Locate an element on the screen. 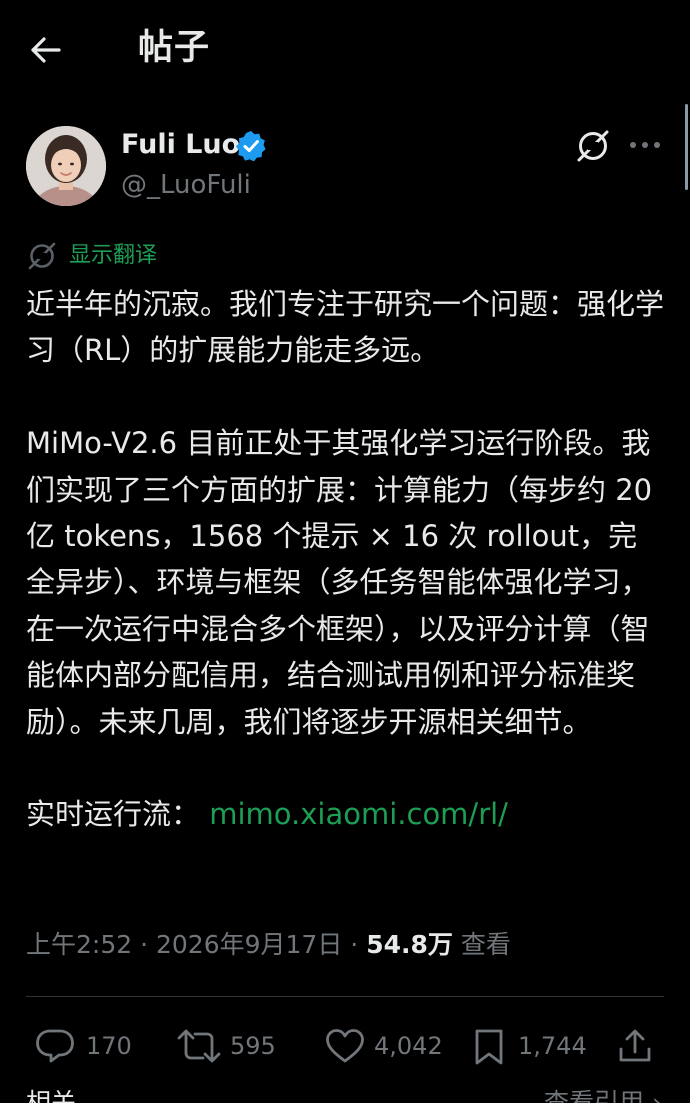 This screenshot has width=690, height=1103. post-meta: 上午2:52 · 2026年9月17日 · 54.8万 查看 is located at coordinates (268, 945).